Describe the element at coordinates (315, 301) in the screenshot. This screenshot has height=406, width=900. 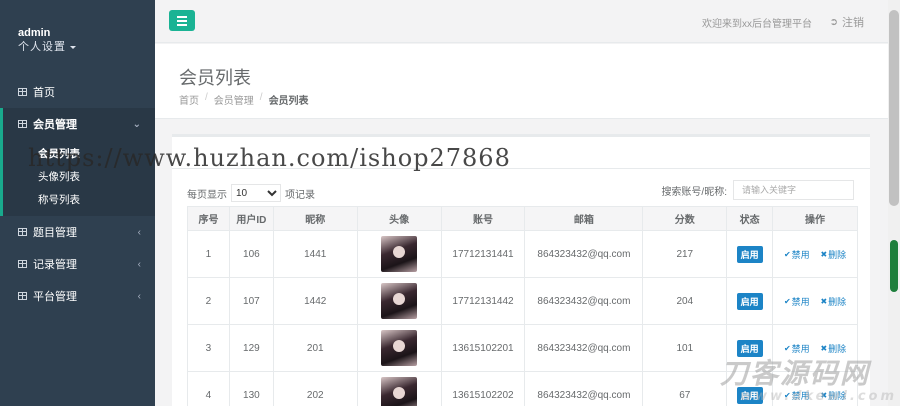
I see `cell-nickname: 1442` at that location.